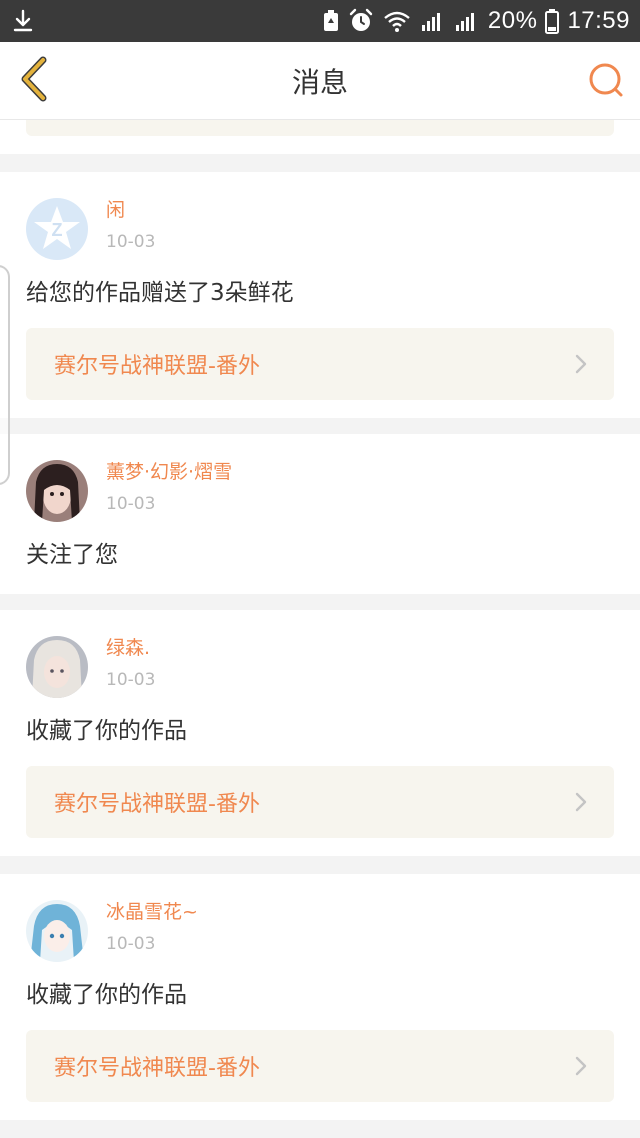 The width and height of the screenshot is (640, 1138). I want to click on page-title: 消息, so click(319, 82).